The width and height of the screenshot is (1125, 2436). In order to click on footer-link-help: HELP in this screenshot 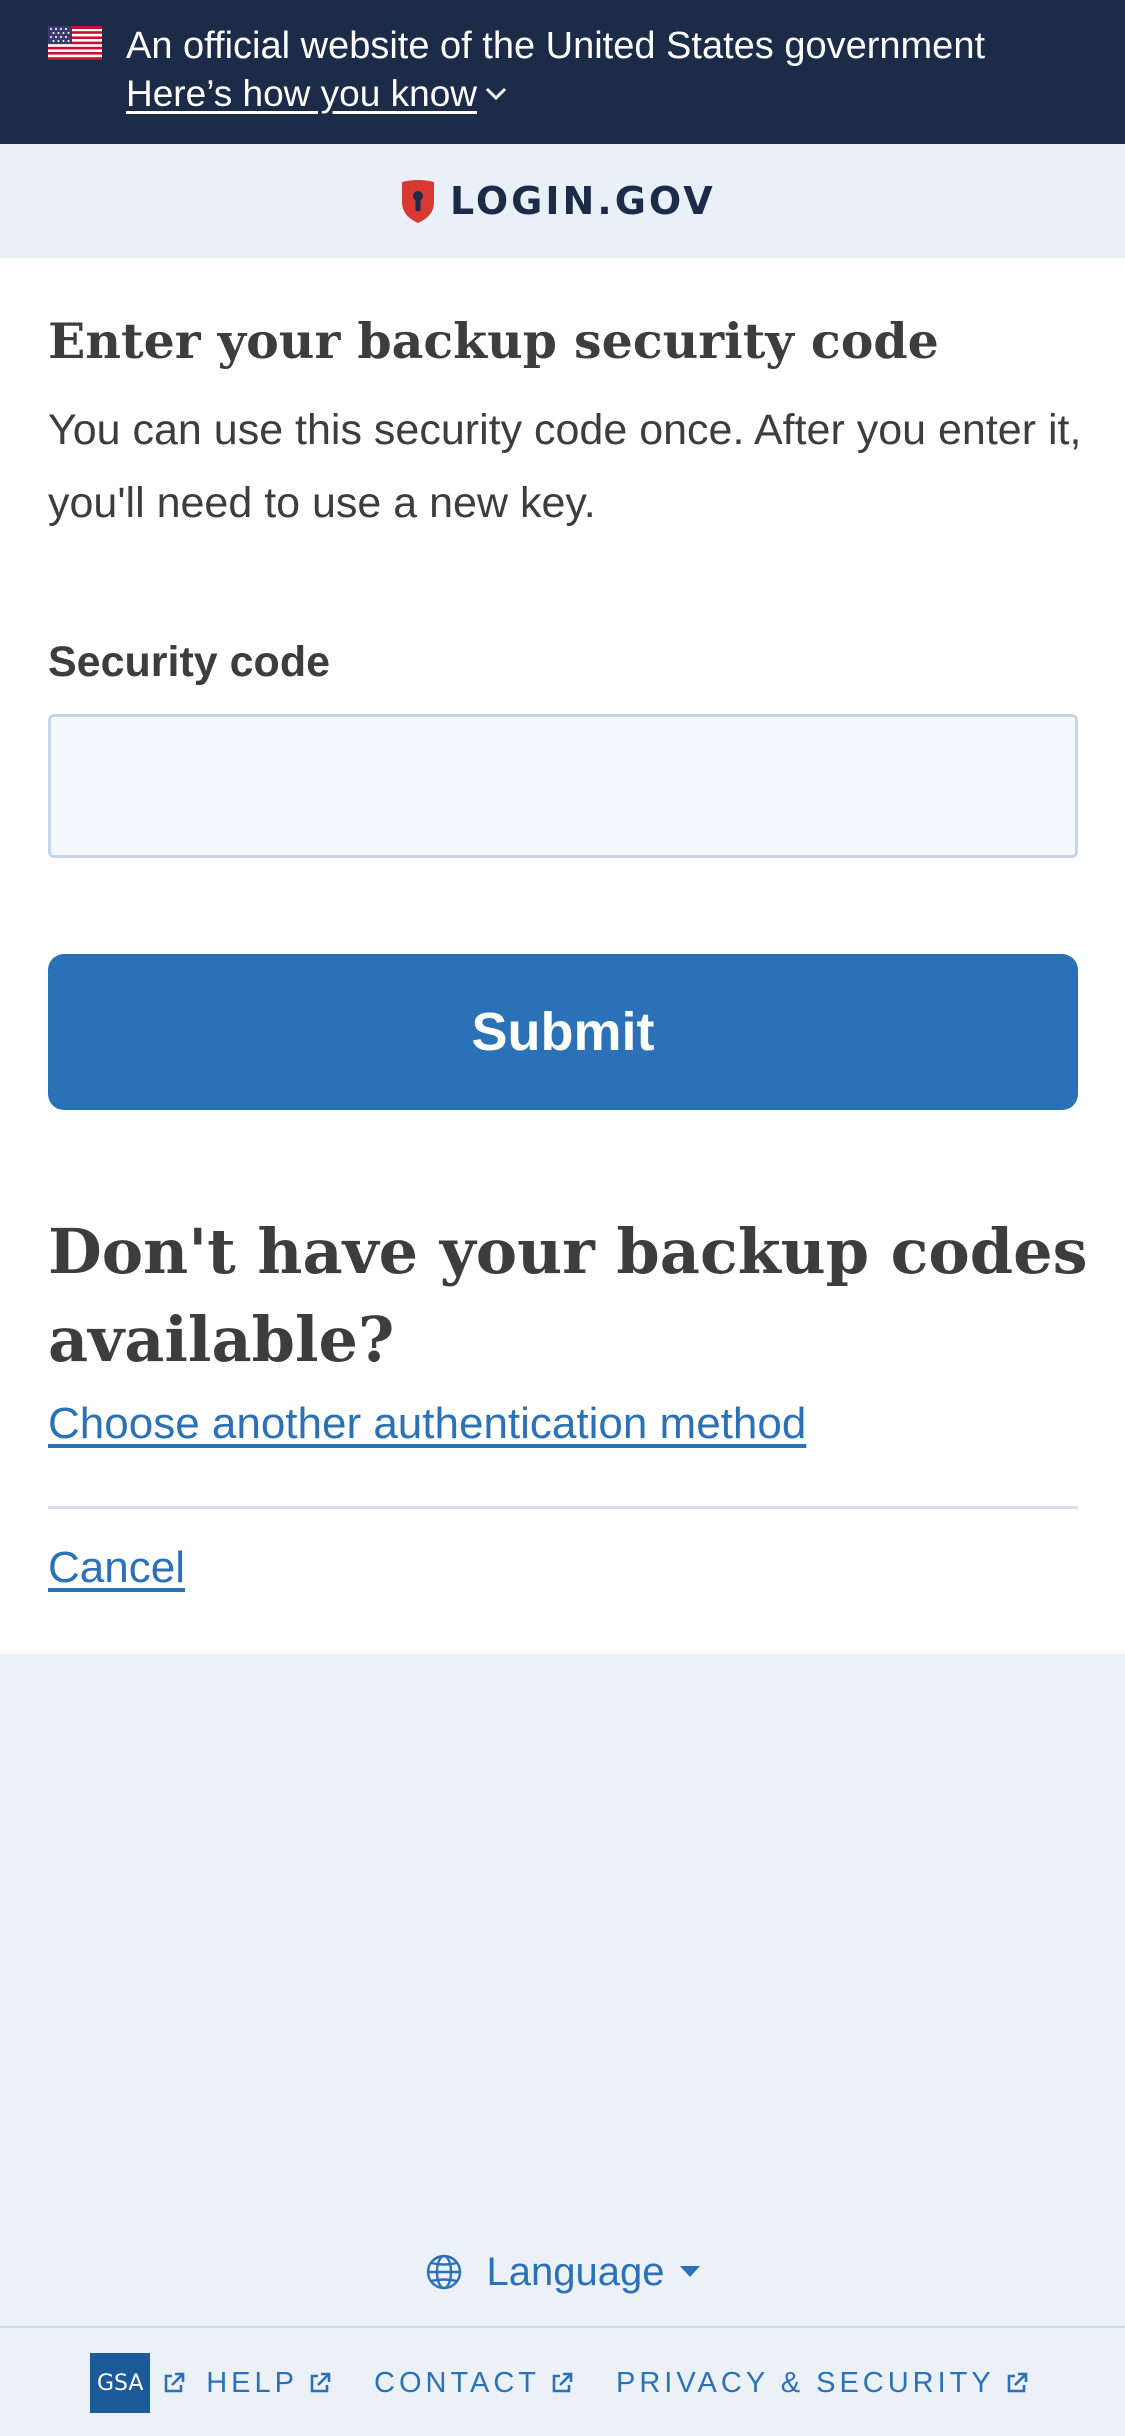, I will do `click(269, 2383)`.